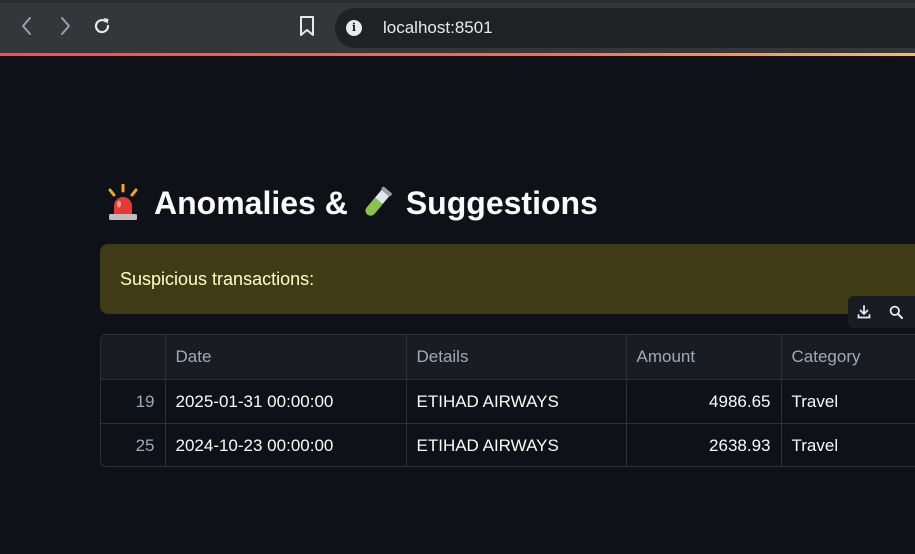 This screenshot has width=915, height=554. Describe the element at coordinates (354, 28) in the screenshot. I see `info-icon: i` at that location.